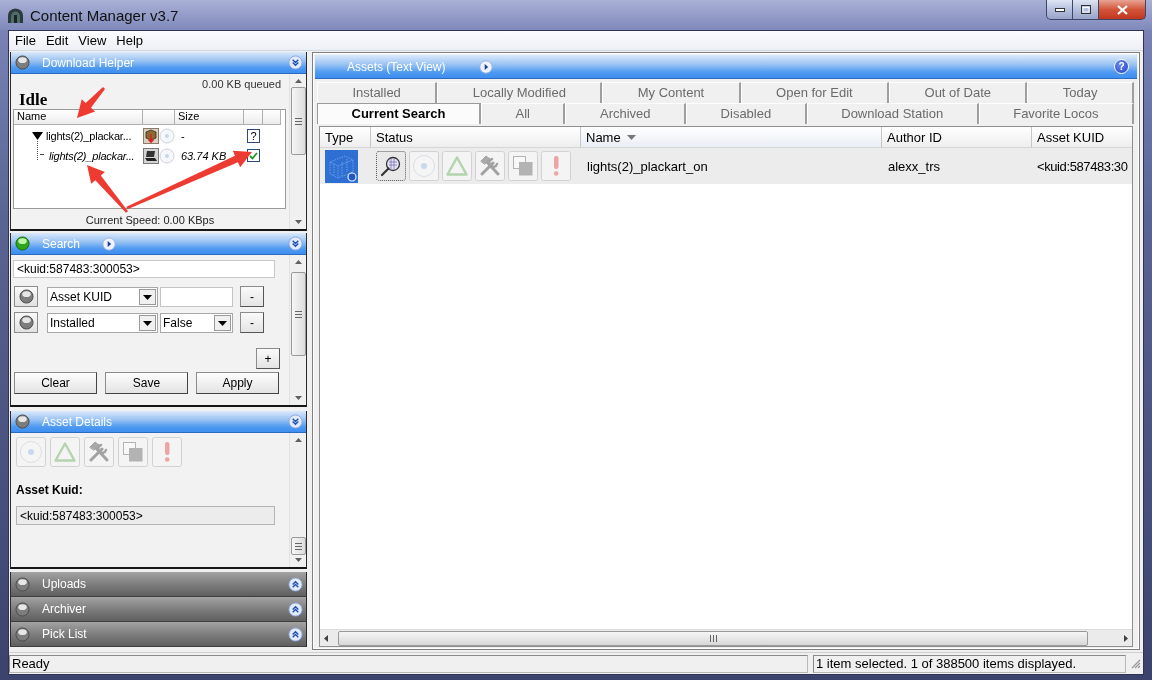 The height and width of the screenshot is (680, 1152). What do you see at coordinates (377, 92) in the screenshot?
I see `tab: Installed` at bounding box center [377, 92].